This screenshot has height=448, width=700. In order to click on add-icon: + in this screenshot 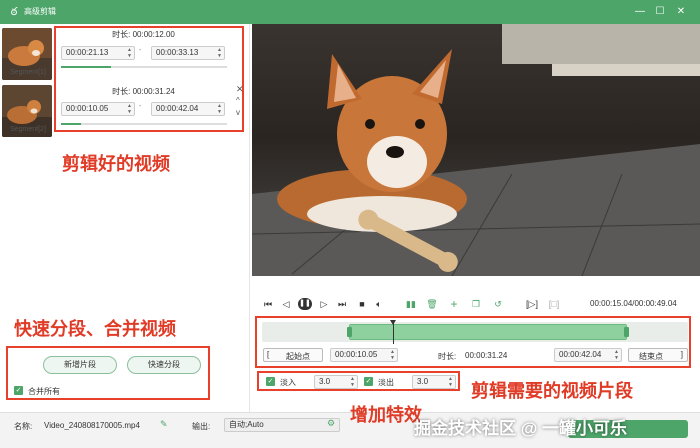, I will do `click(454, 304)`.